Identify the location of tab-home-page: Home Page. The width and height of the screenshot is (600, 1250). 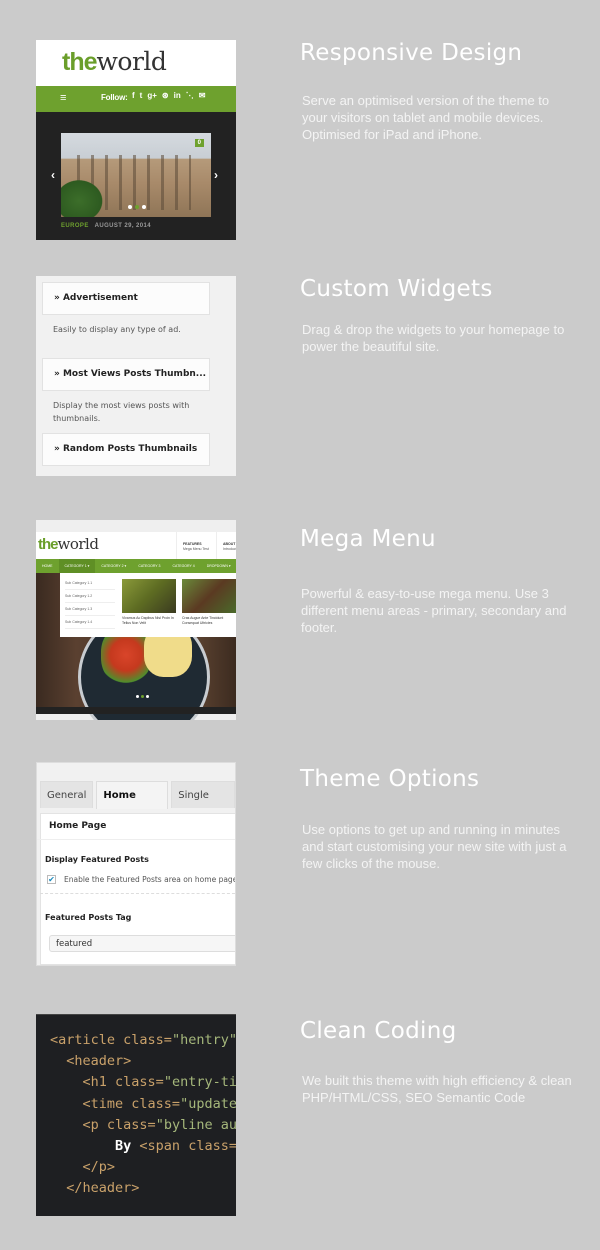
(132, 804).